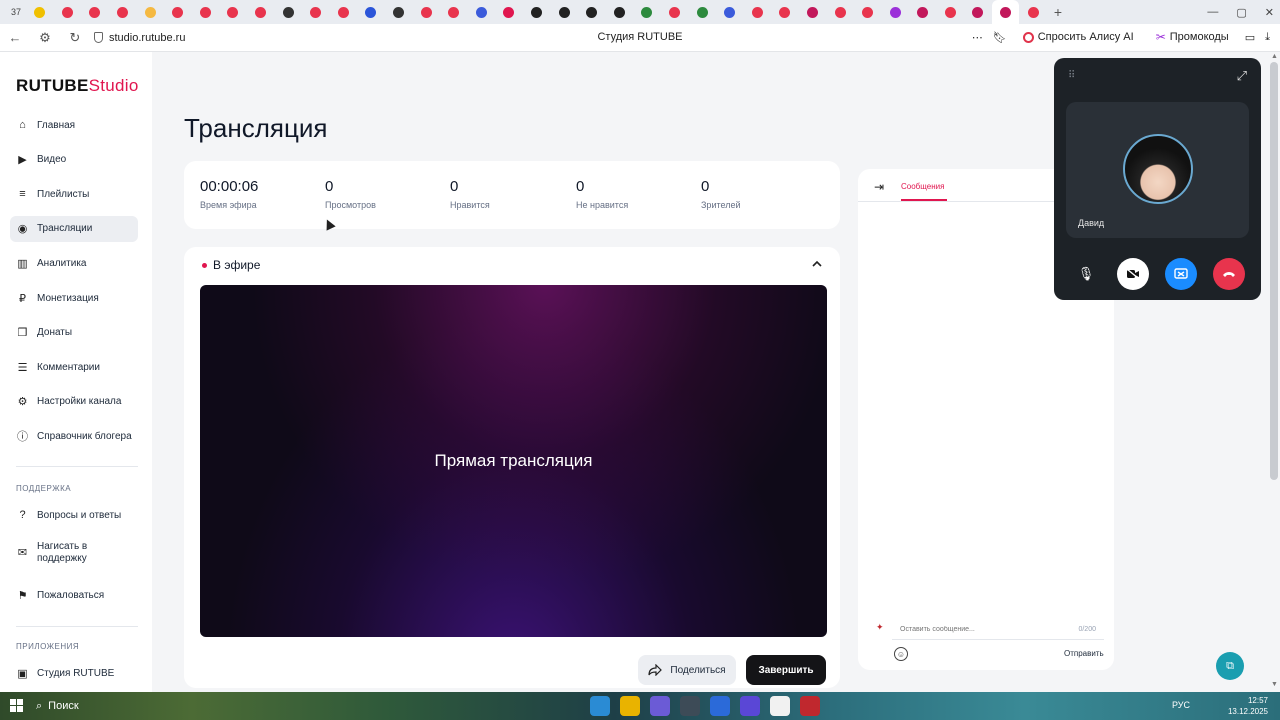 This screenshot has height=720, width=1280. I want to click on minimize-icon: —, so click(1212, 12).